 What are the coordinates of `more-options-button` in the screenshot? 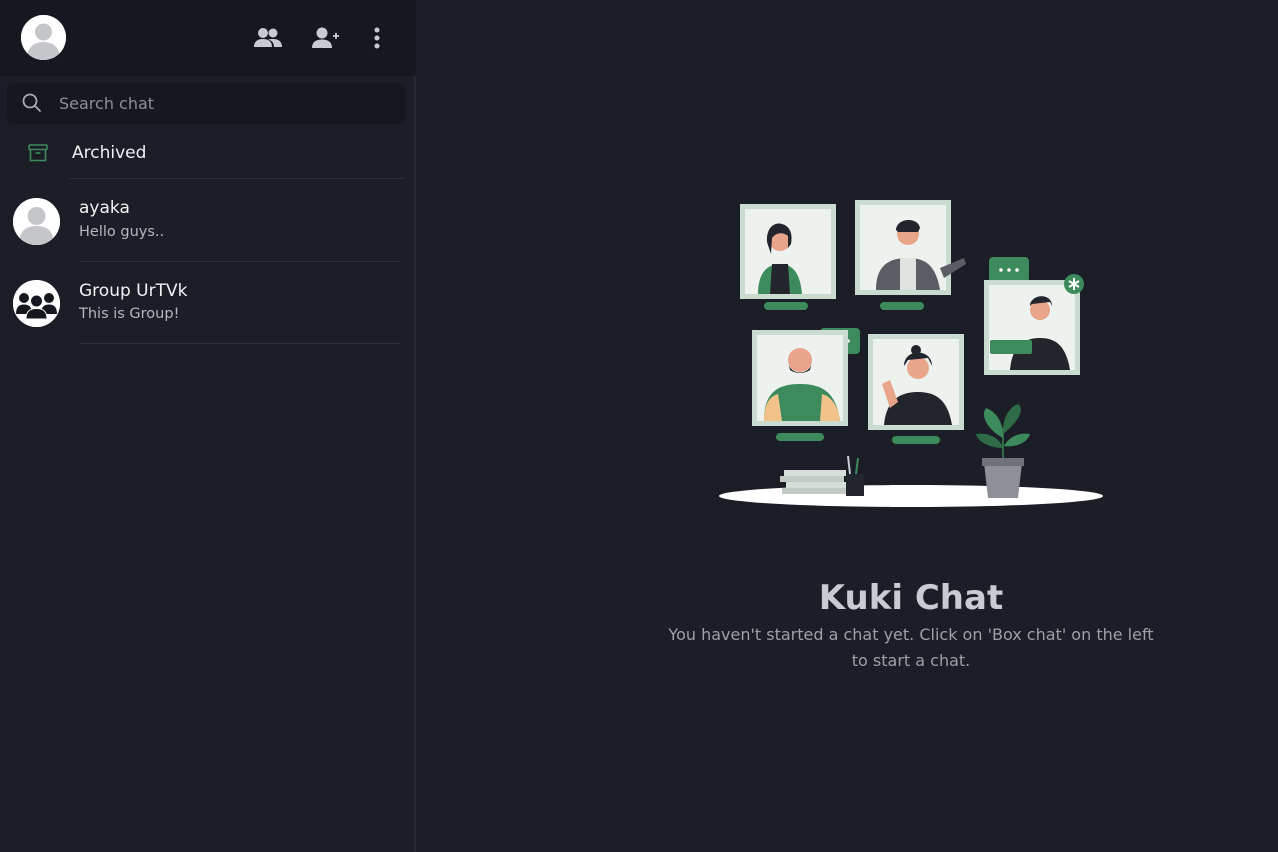 It's located at (377, 38).